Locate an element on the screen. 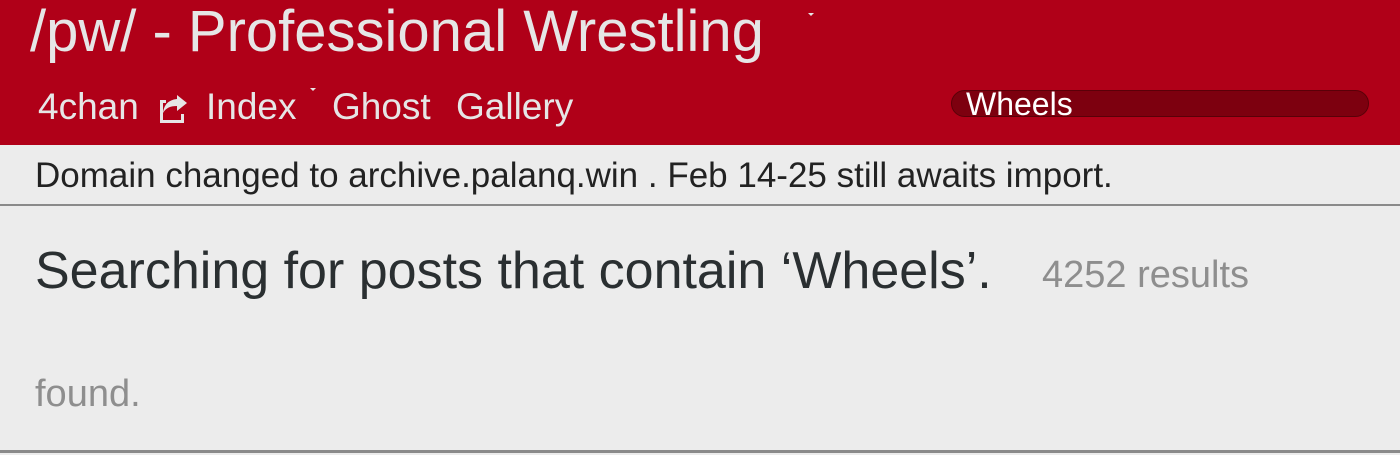 Image resolution: width=1400 pixels, height=455 pixels. index-menu-caret-icon is located at coordinates (313, 89).